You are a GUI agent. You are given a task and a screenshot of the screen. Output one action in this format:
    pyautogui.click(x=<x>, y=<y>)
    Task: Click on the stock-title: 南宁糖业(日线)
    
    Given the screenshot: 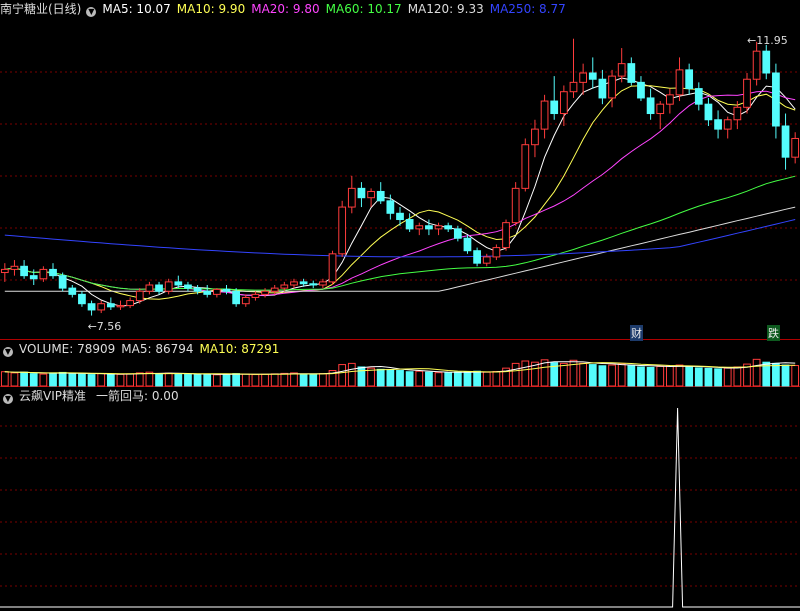 What is the action you would take?
    pyautogui.click(x=41, y=9)
    